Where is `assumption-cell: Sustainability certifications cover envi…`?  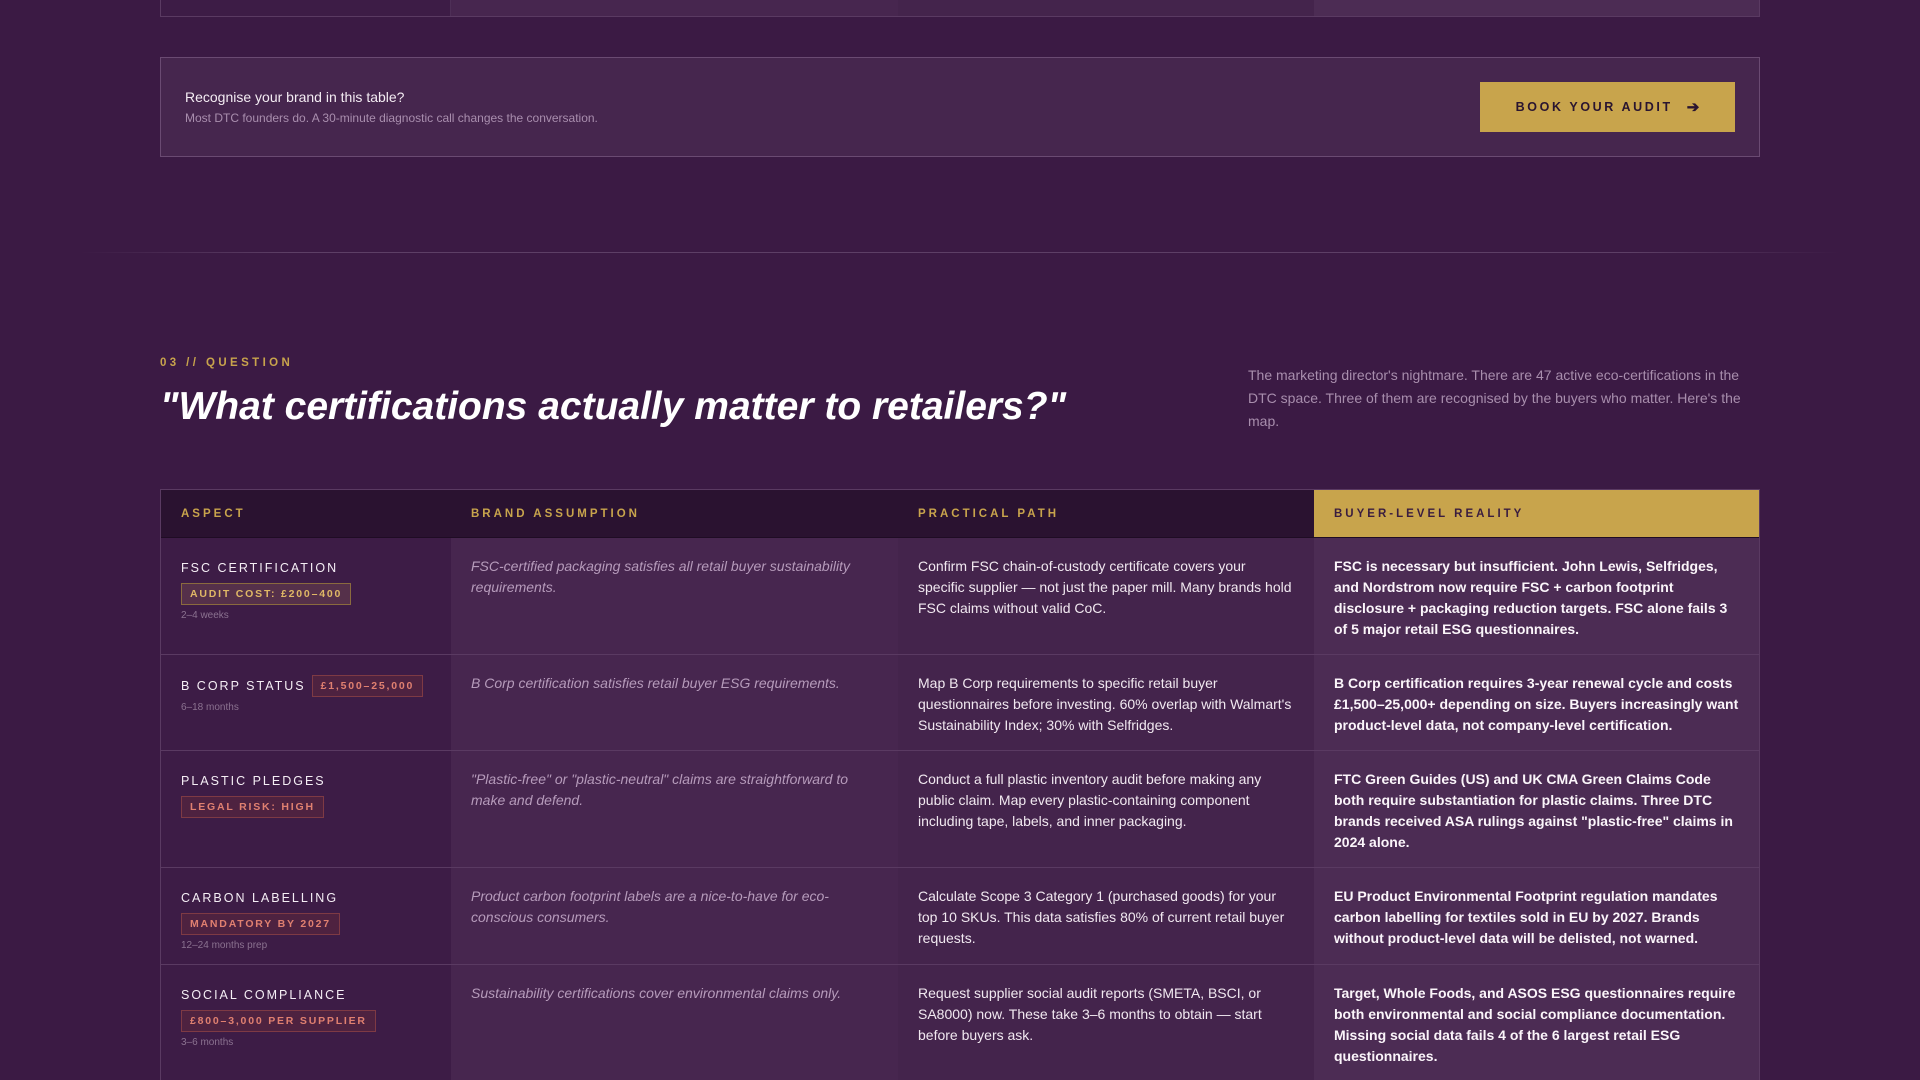 assumption-cell: Sustainability certifications cover envi… is located at coordinates (674, 1022).